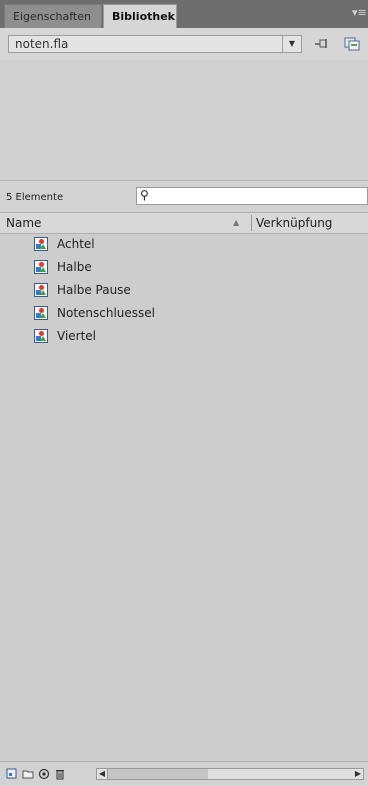  Describe the element at coordinates (251, 223) in the screenshot. I see `column-divider` at that location.